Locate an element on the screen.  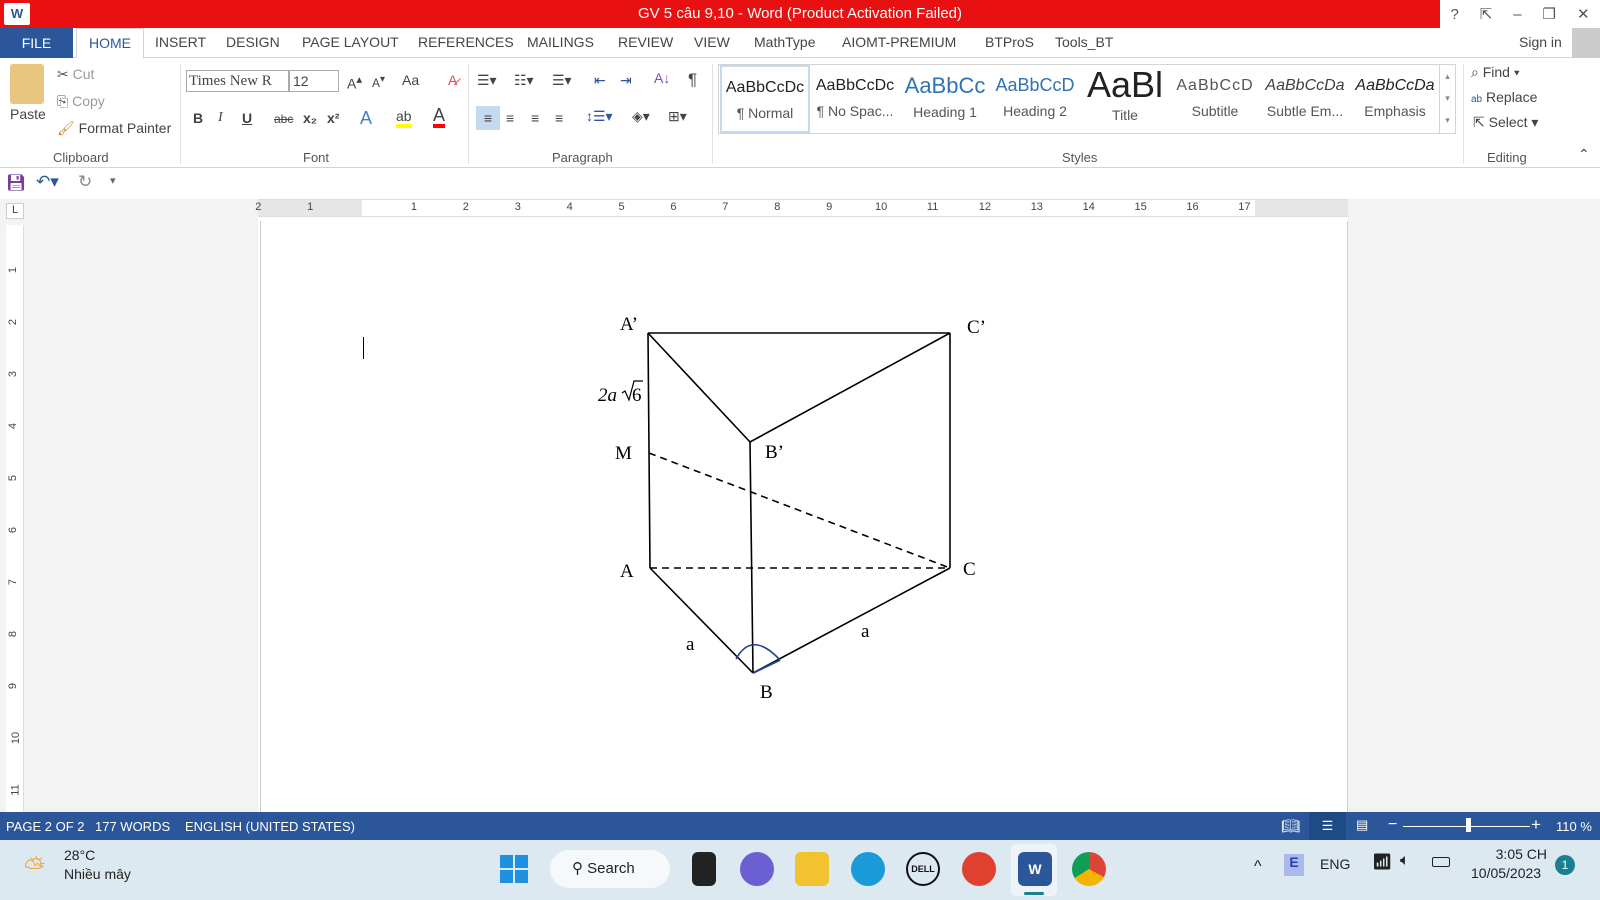
search-box: ⚲ Search is located at coordinates (610, 869).